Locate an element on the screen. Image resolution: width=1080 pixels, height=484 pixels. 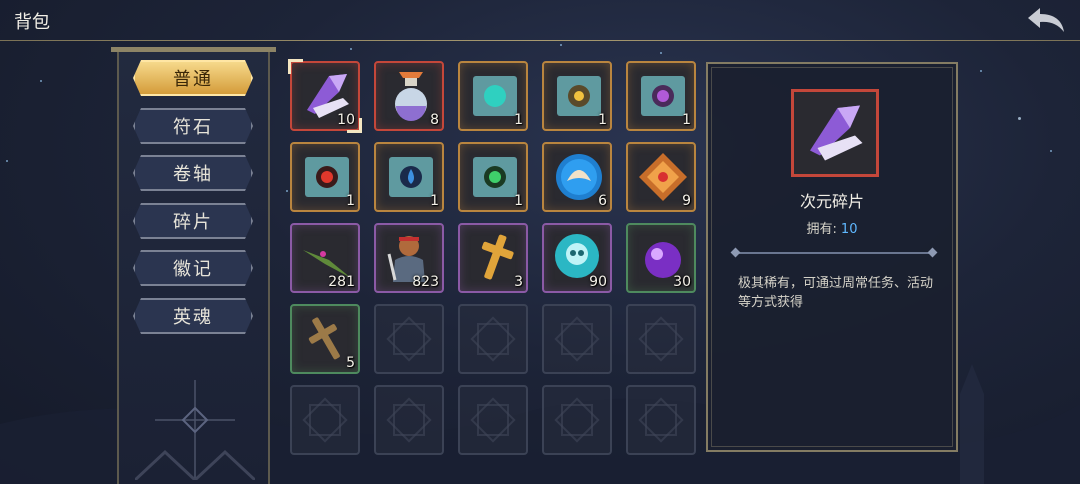
item-quantity: 8 is located at coordinates (434, 120).